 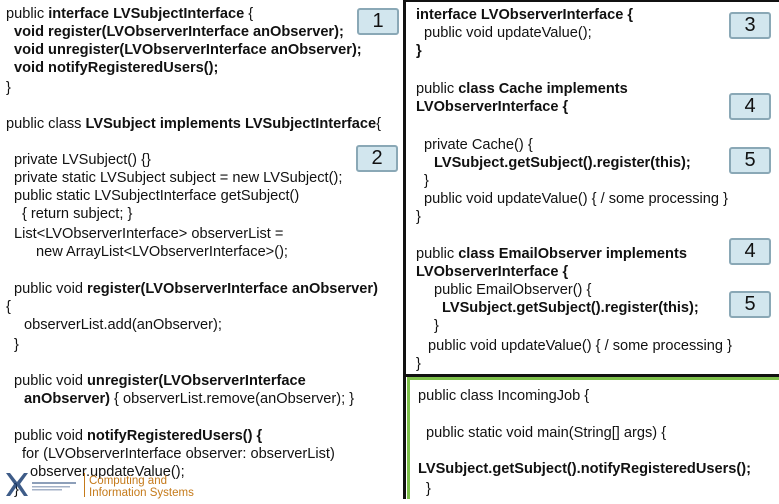 What do you see at coordinates (551, 254) in the screenshot?
I see `code-line: public class EmailObserver implements` at bounding box center [551, 254].